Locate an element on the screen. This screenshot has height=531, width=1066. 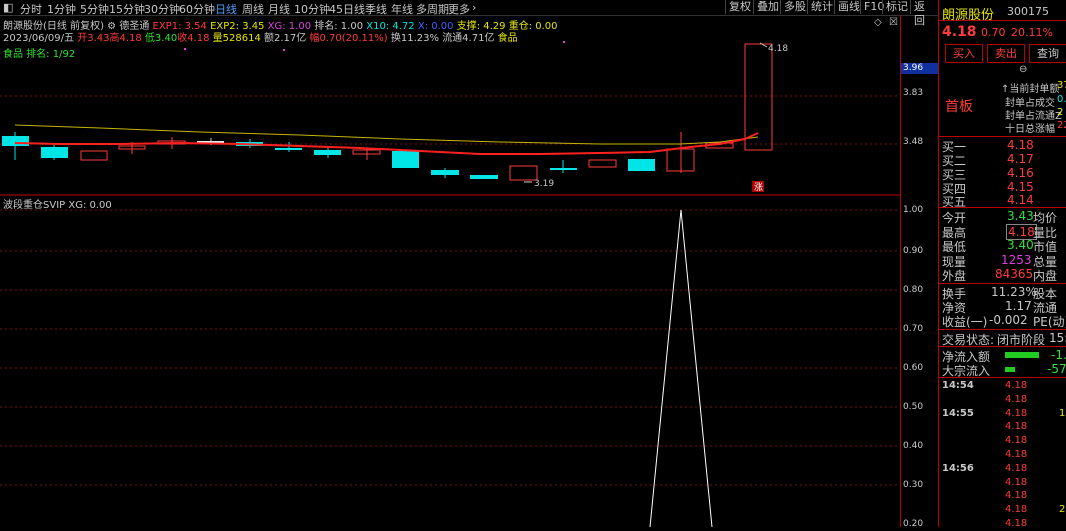
seal-label: 十日总涨幅 is located at coordinates (1030, 129).